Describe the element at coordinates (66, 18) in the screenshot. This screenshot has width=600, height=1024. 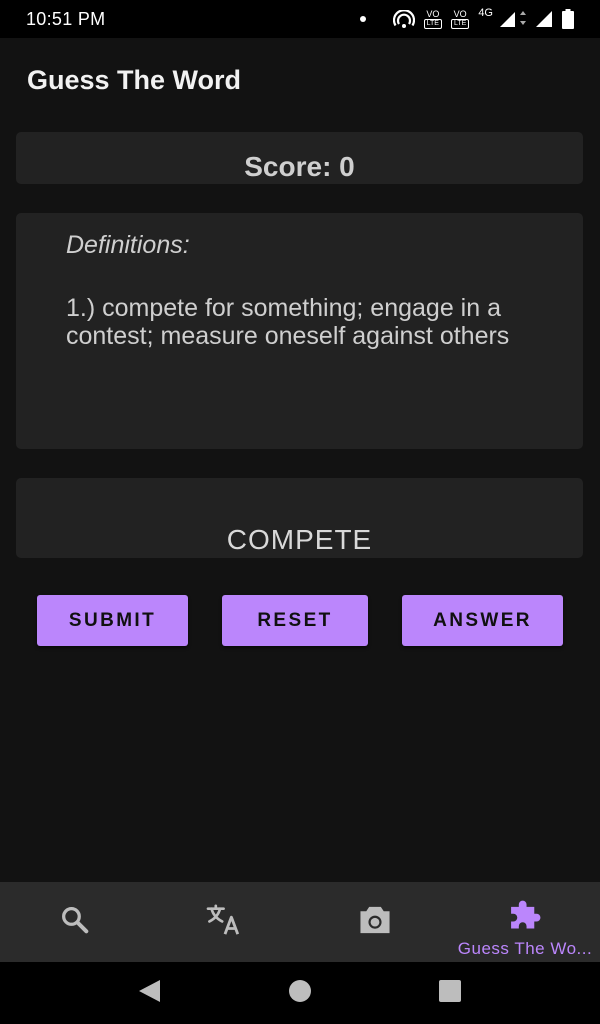
I see `status-time: 10:51 PM` at that location.